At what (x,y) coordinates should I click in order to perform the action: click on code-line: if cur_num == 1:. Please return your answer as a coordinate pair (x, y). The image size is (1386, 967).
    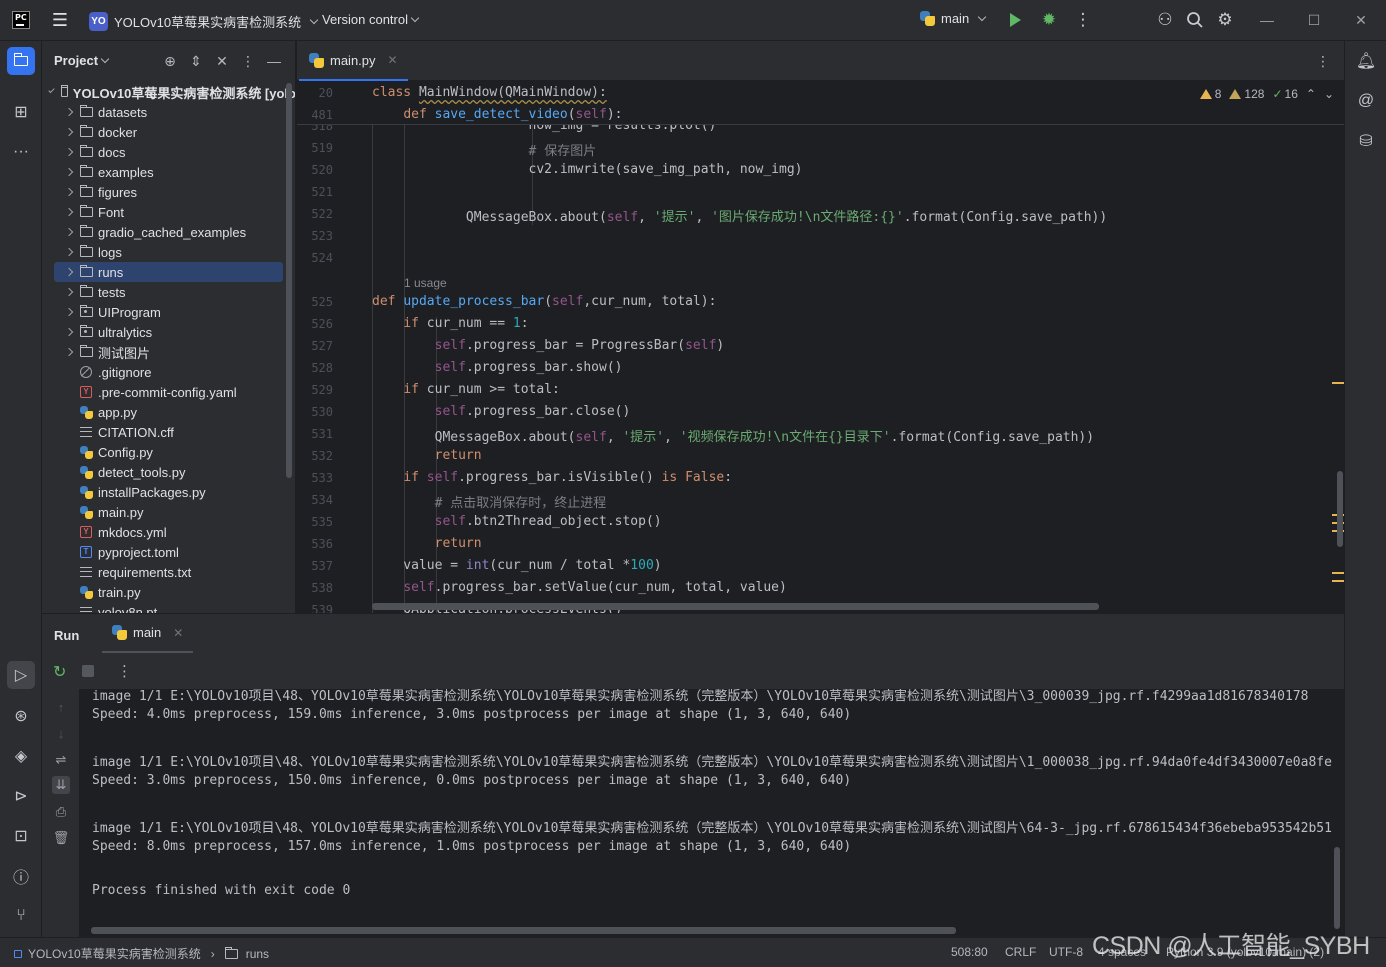
    Looking at the image, I should click on (450, 323).